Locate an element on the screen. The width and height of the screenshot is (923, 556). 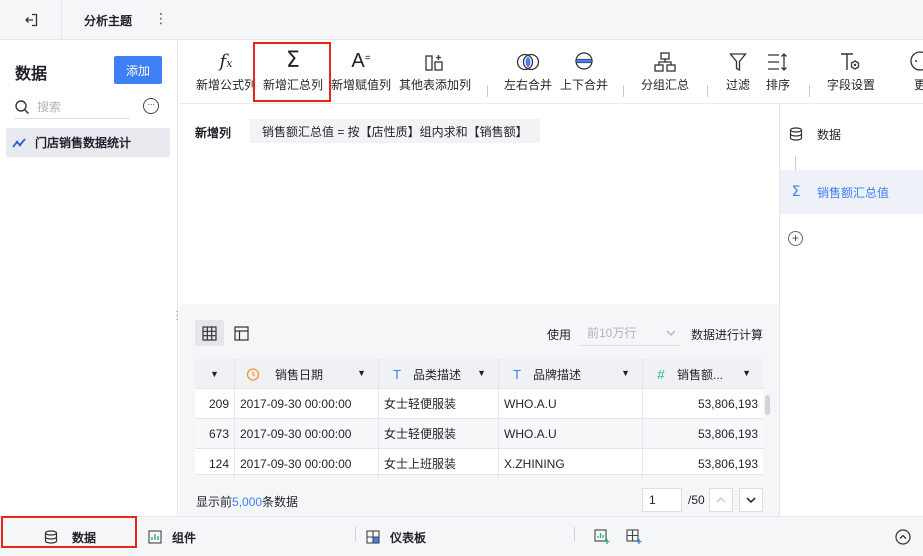
tool-label: 字段设置 is located at coordinates (850, 85).